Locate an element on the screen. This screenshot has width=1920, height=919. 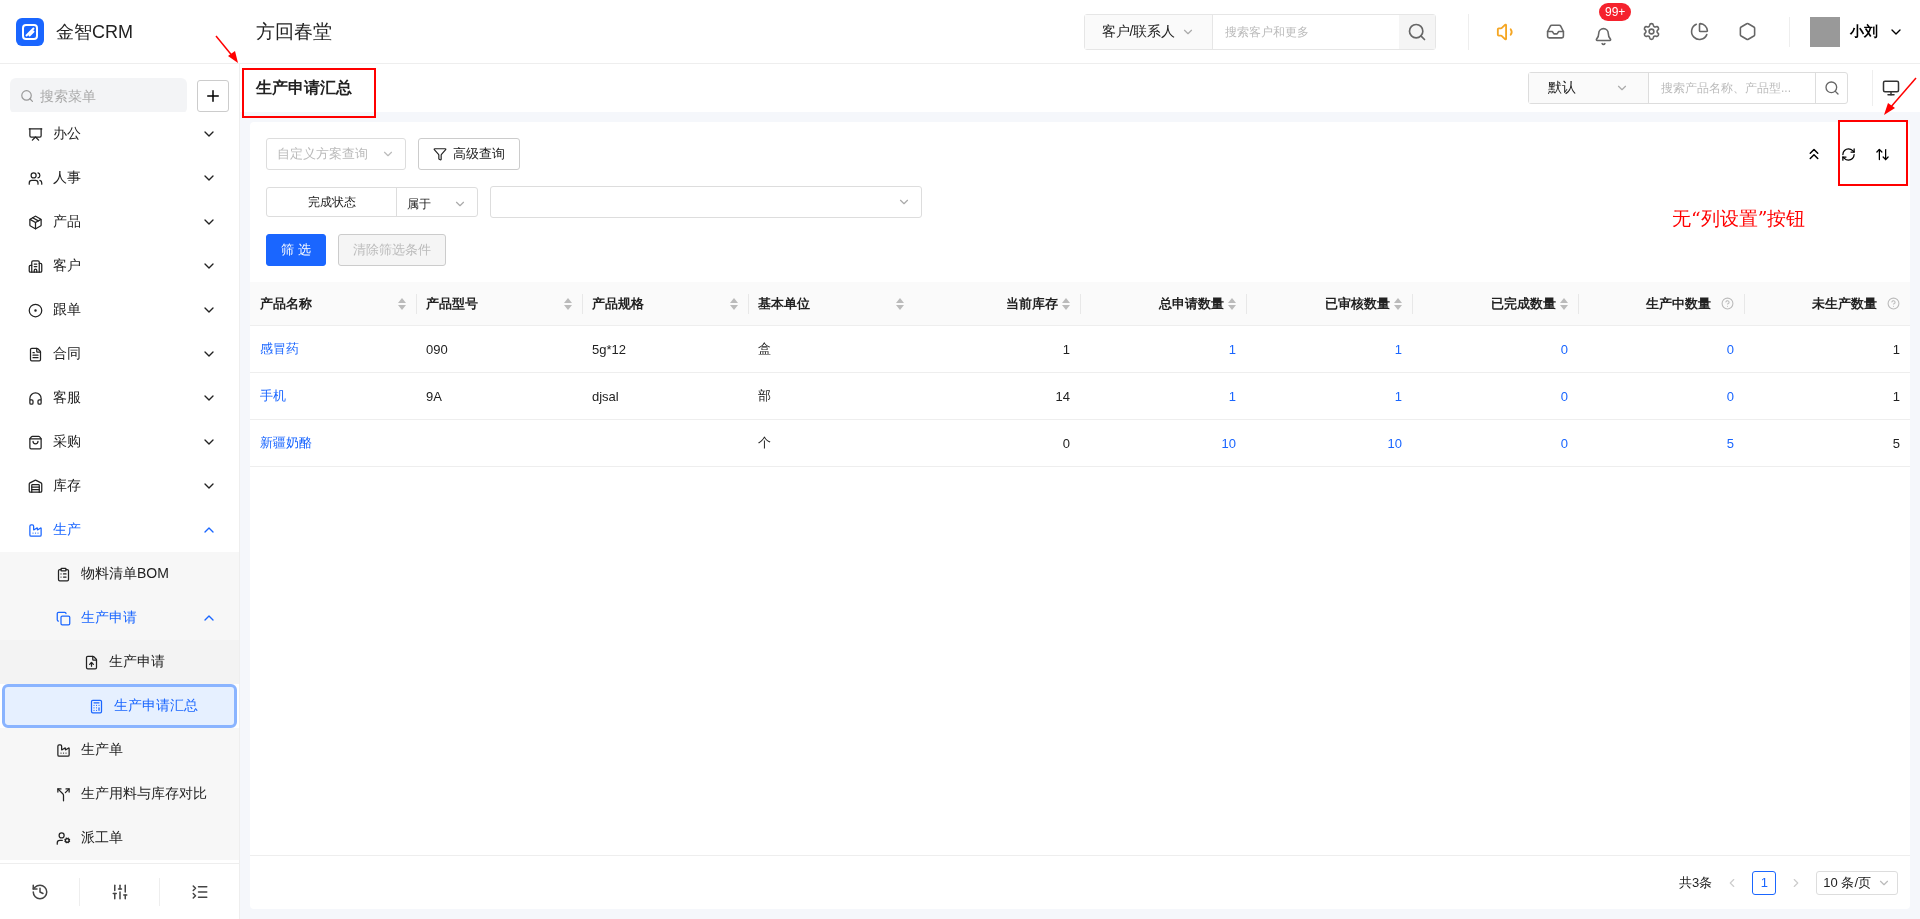
table-cell: 部 is located at coordinates (831, 396).